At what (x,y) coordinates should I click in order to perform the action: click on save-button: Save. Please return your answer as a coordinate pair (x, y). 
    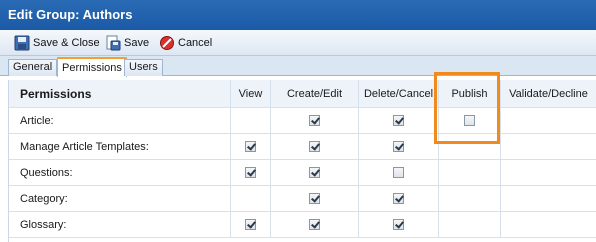
    Looking at the image, I should click on (127, 43).